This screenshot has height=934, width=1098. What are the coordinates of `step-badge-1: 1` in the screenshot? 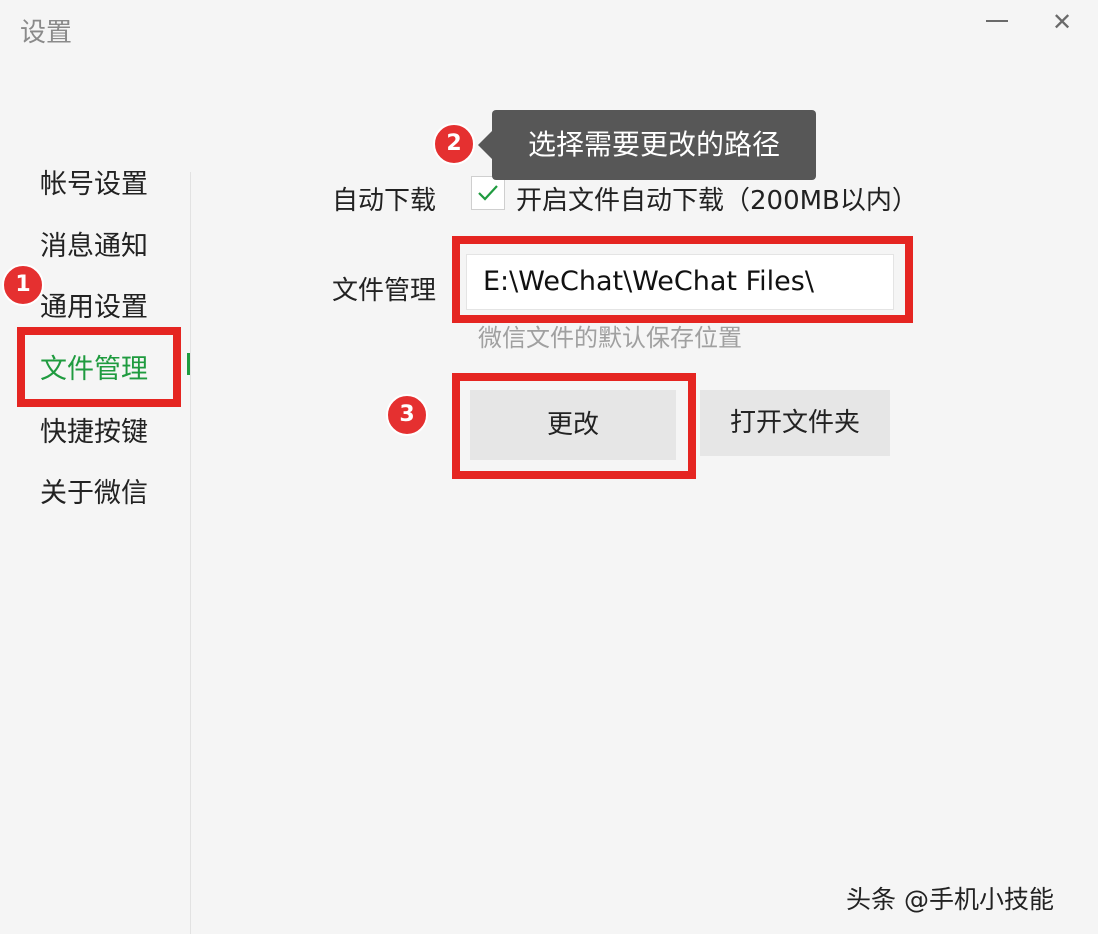 It's located at (23, 285).